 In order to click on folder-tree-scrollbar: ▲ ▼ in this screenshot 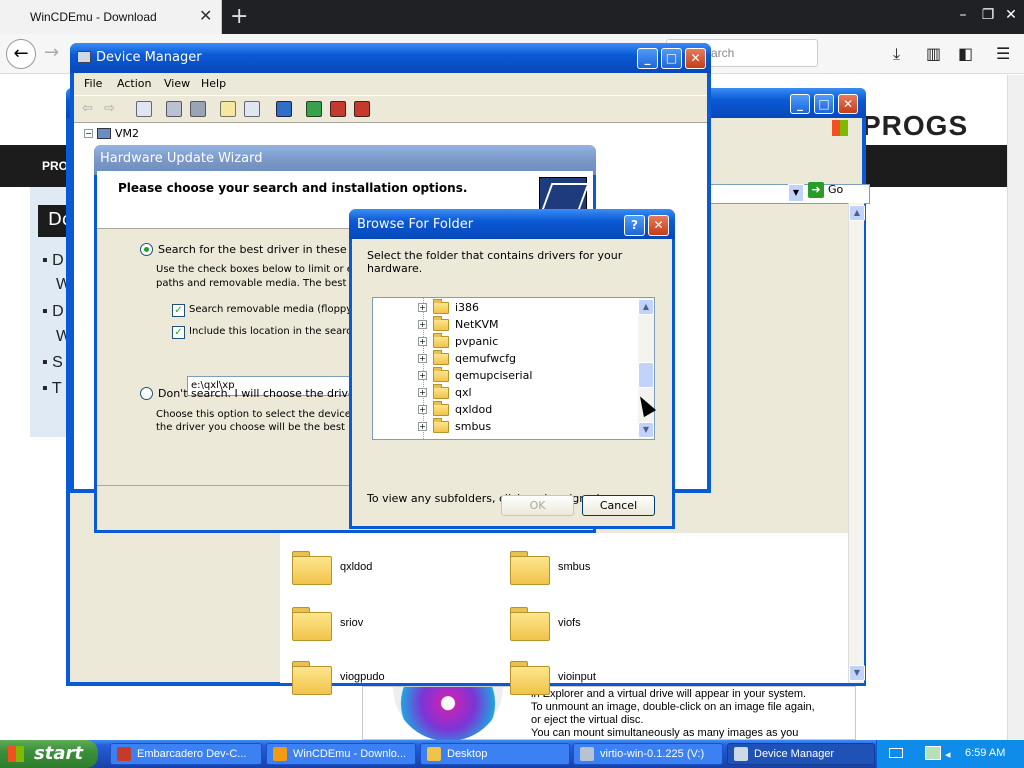, I will do `click(646, 368)`.